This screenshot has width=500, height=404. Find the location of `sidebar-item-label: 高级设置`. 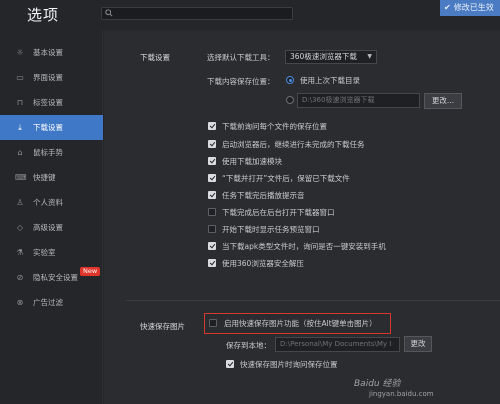

sidebar-item-label: 高级设置 is located at coordinates (48, 227).